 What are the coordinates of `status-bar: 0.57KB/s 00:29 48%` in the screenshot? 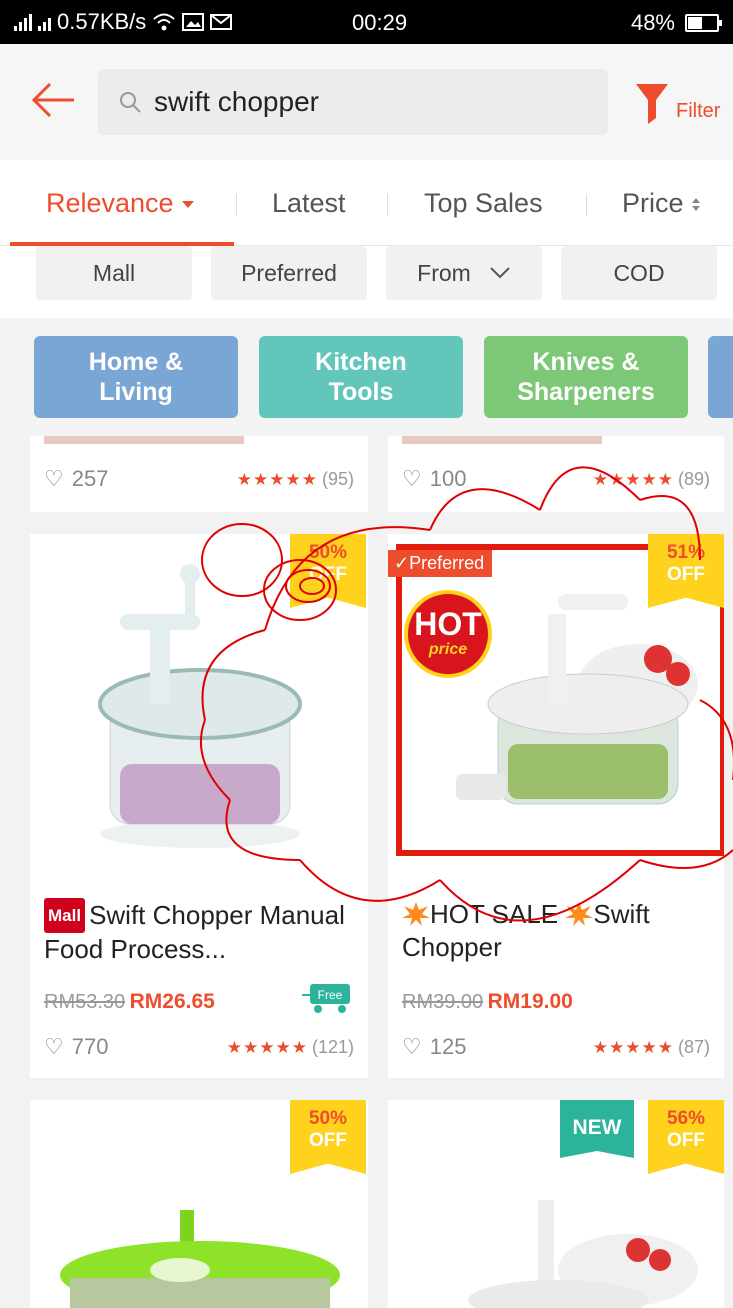 It's located at (366, 22).